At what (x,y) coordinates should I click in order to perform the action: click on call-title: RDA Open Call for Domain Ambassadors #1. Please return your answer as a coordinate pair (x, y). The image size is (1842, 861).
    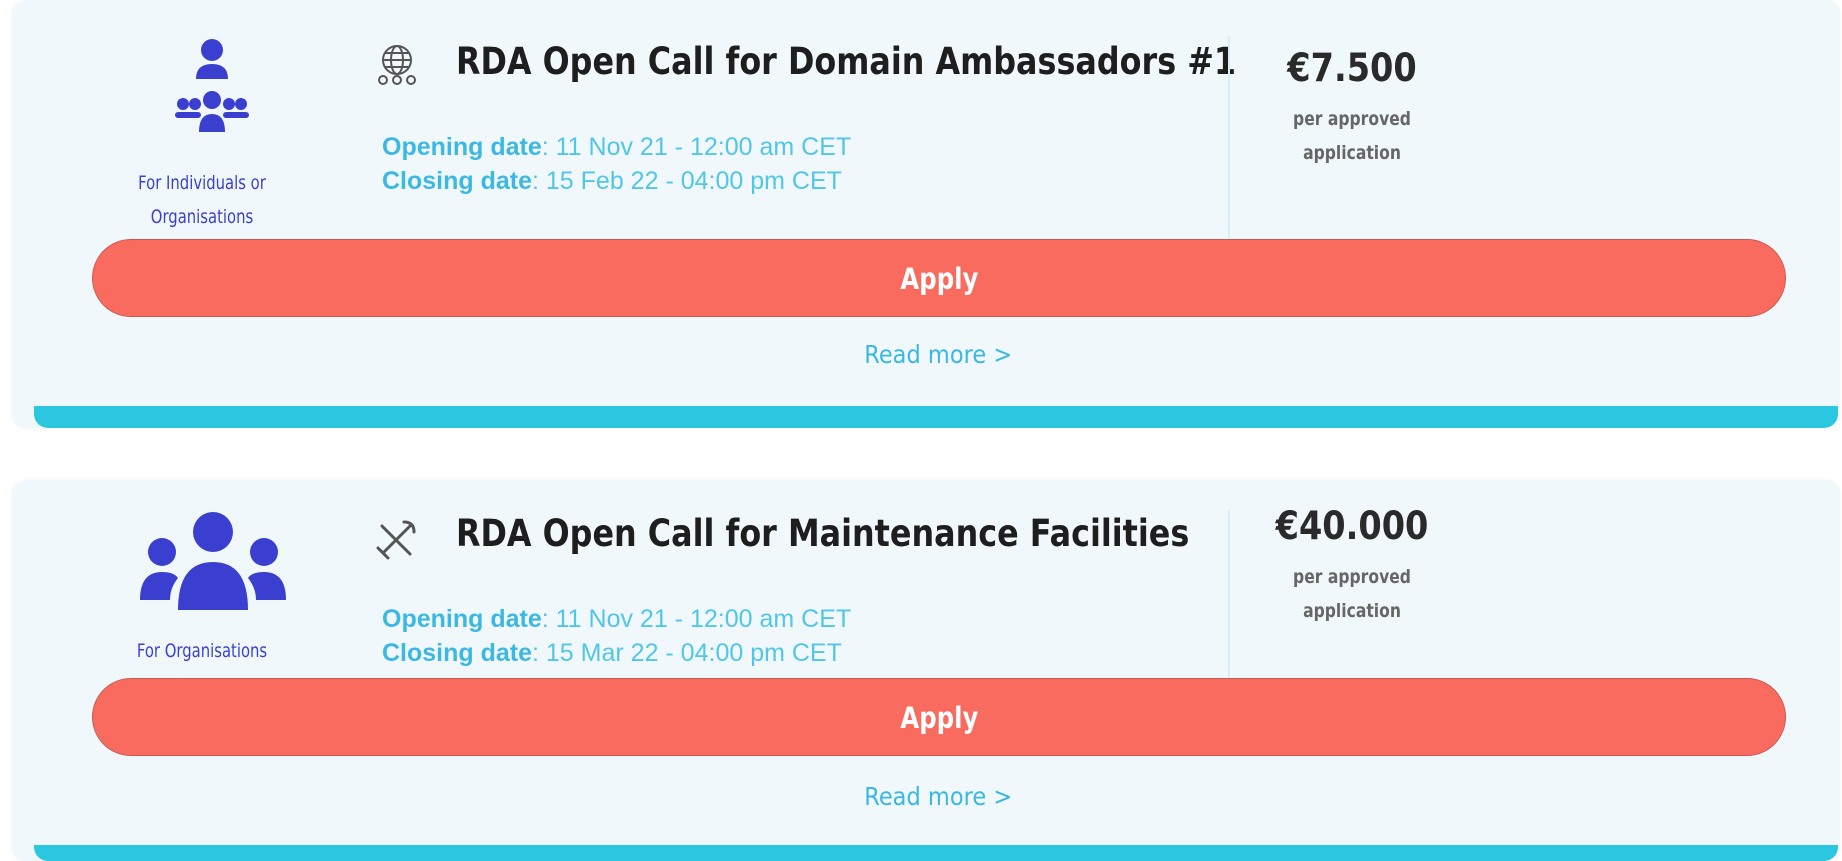
    Looking at the image, I should click on (846, 61).